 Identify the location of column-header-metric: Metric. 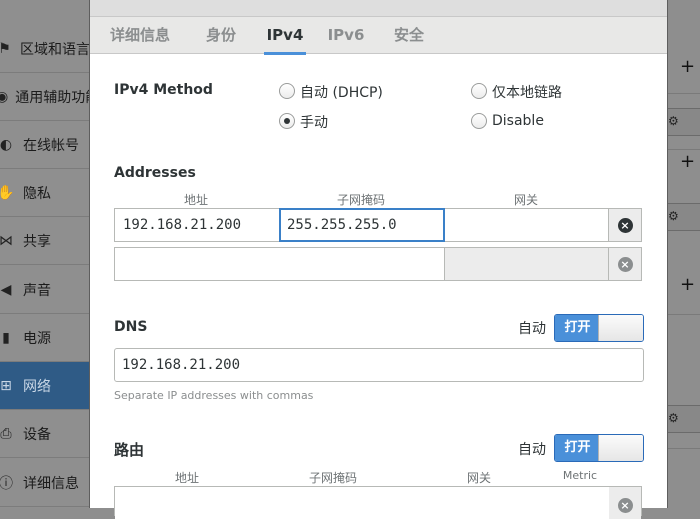
(580, 475).